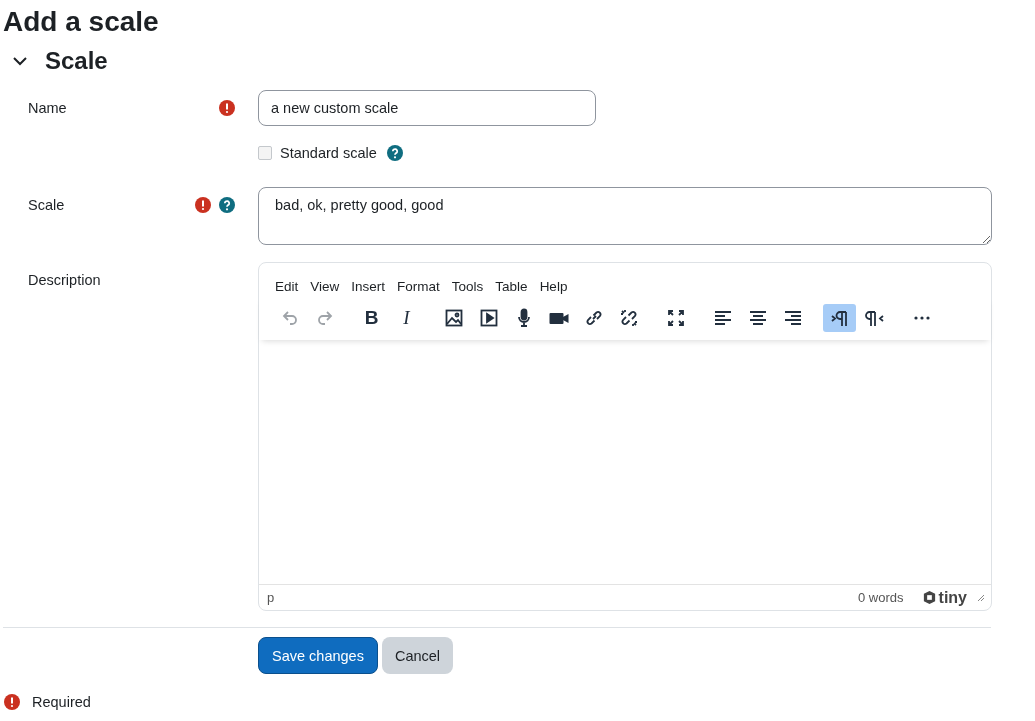 The height and width of the screenshot is (721, 1035). I want to click on logo-icon, so click(929, 597).